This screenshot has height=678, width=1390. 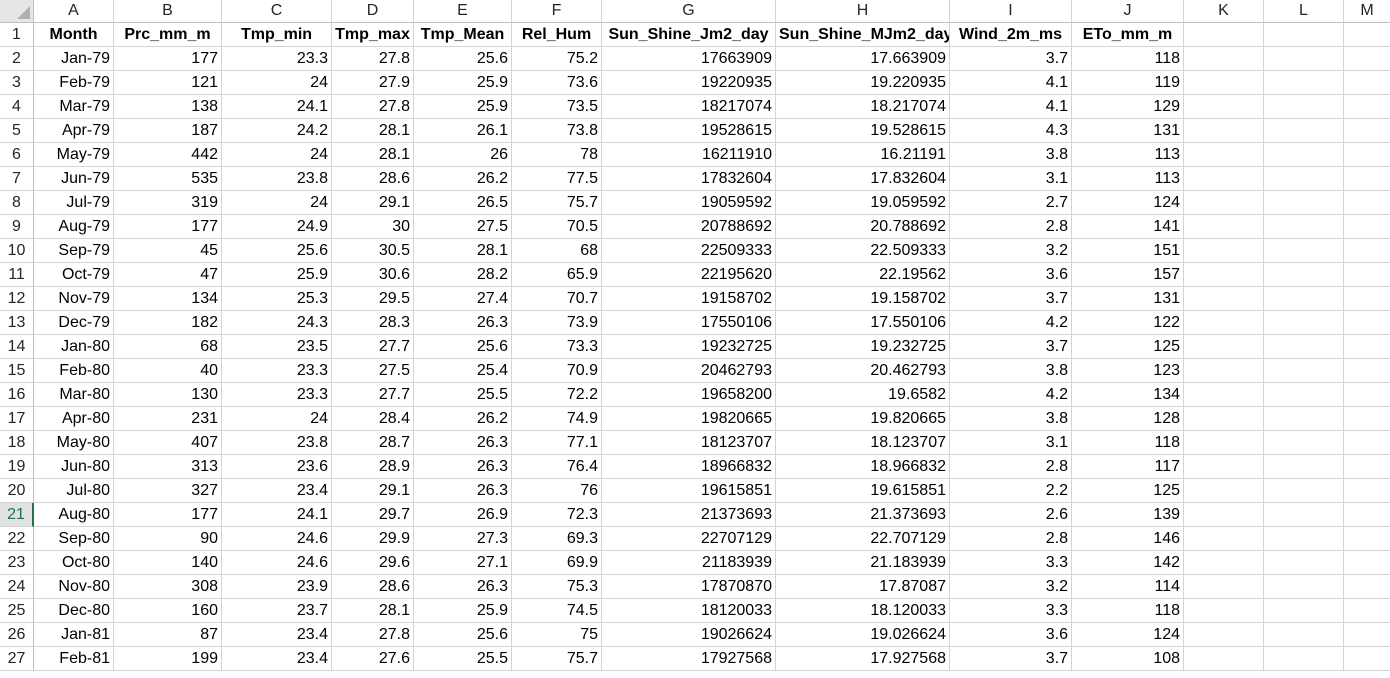 I want to click on data-cell-b: 160, so click(x=168, y=611).